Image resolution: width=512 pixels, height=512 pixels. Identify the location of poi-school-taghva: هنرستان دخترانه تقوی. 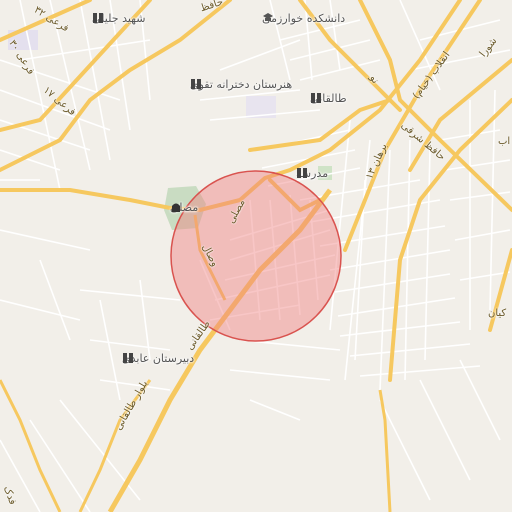
(241, 84).